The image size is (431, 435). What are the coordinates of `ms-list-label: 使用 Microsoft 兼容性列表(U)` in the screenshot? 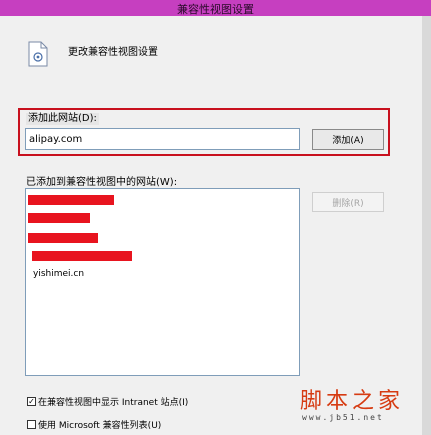 It's located at (100, 426).